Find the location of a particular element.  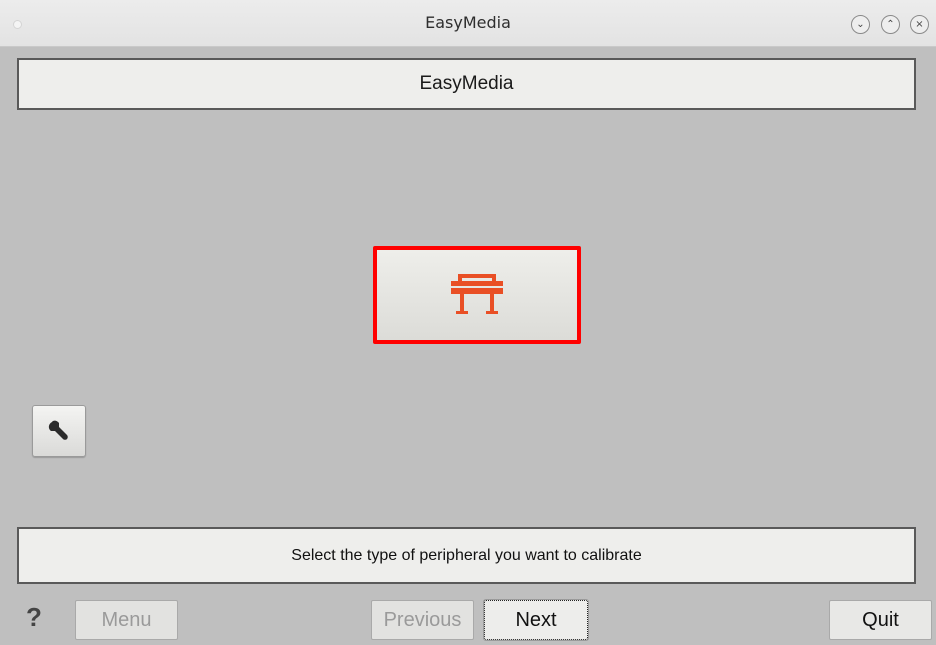

wrench-icon is located at coordinates (58, 430).